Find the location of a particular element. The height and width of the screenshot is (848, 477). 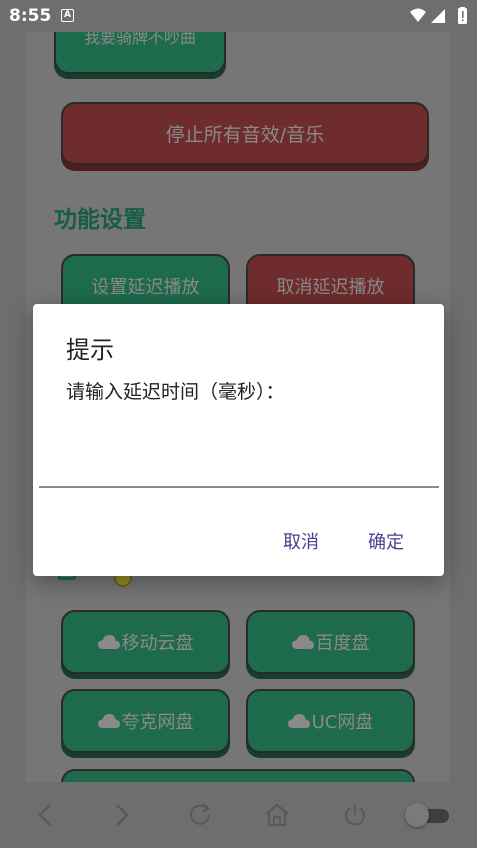

set-delay-label: 设置延迟播放 is located at coordinates (145, 287).